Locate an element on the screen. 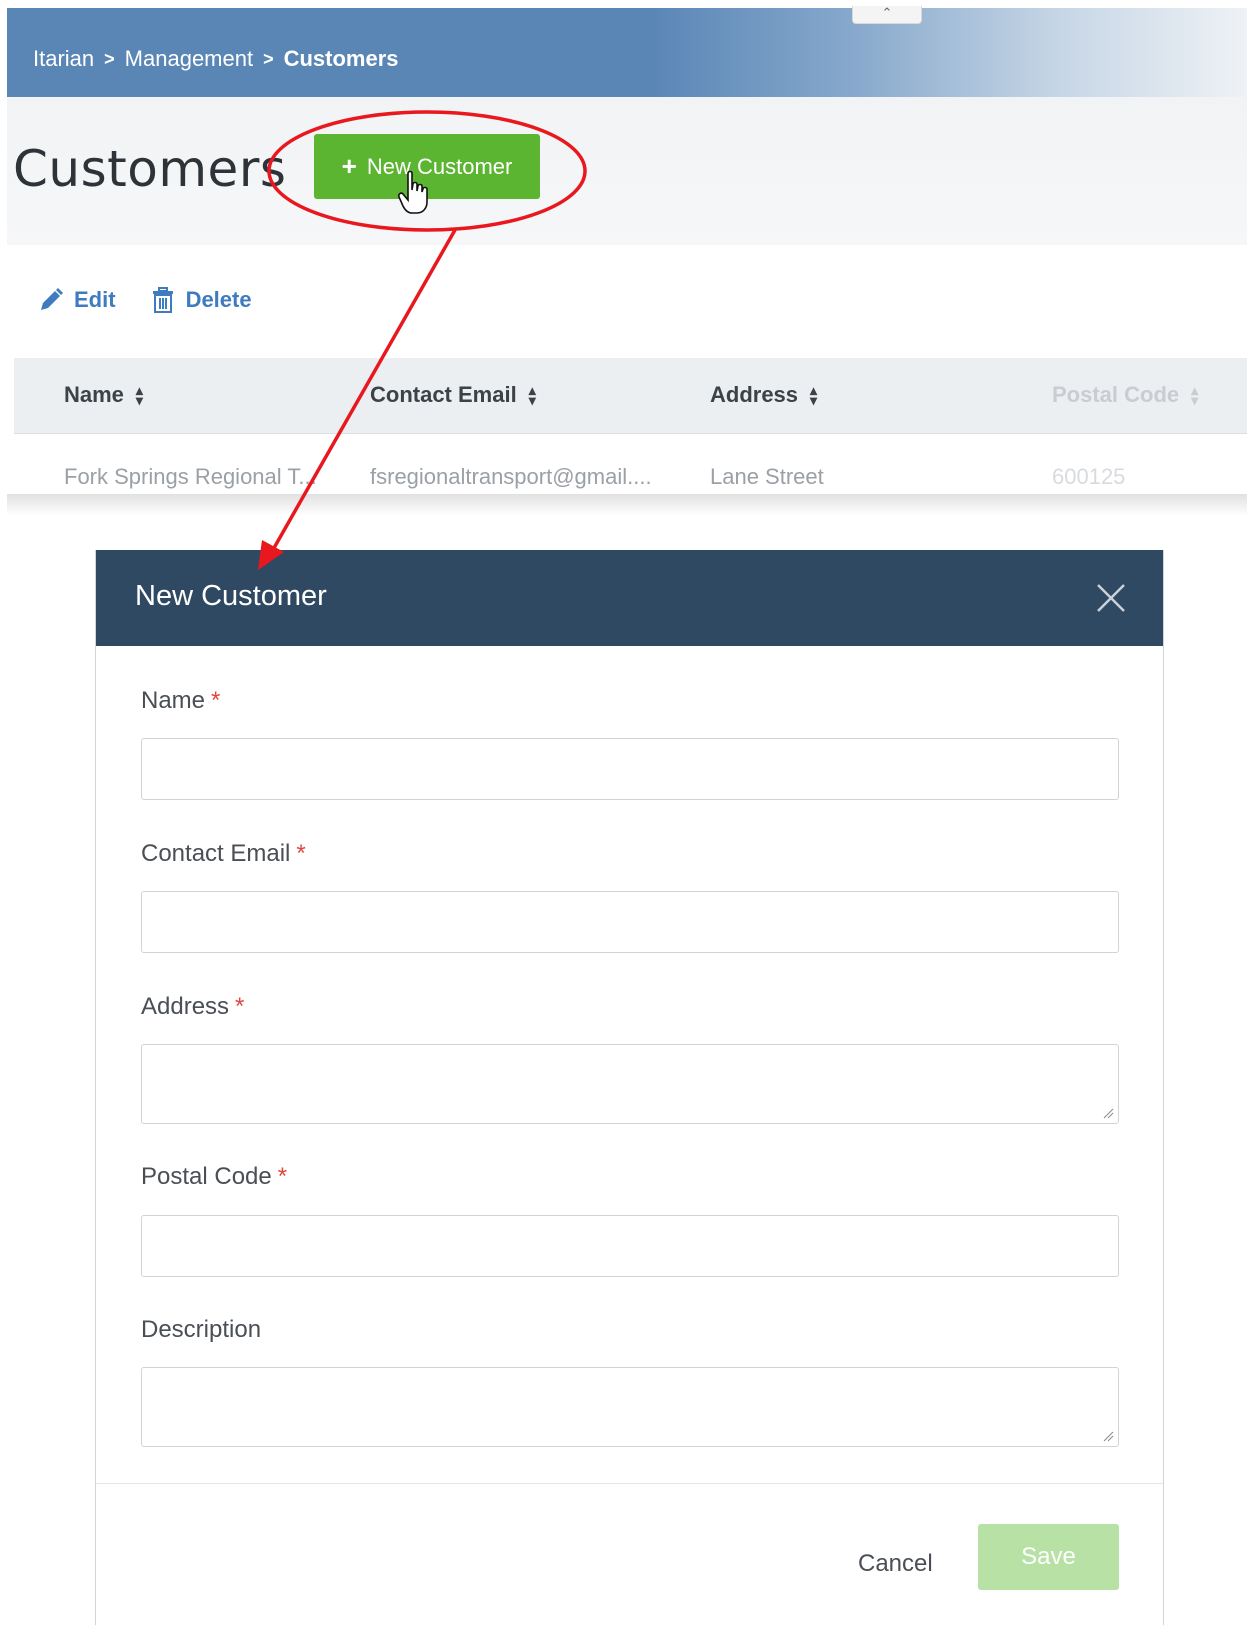  label-text: Name is located at coordinates (173, 700).